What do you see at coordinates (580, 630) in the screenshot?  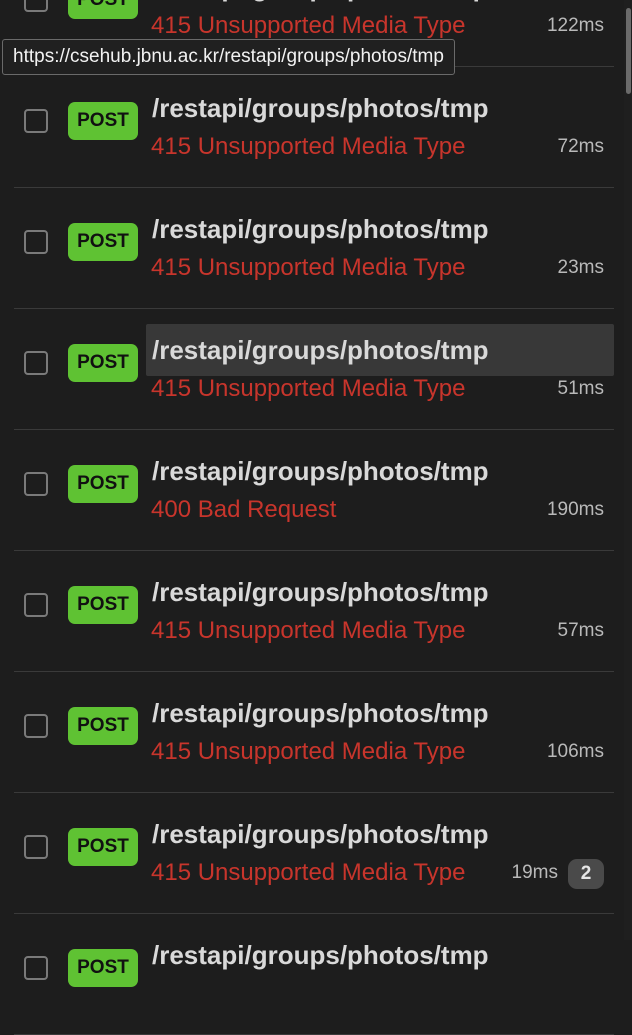 I see `response-time: 57ms` at bounding box center [580, 630].